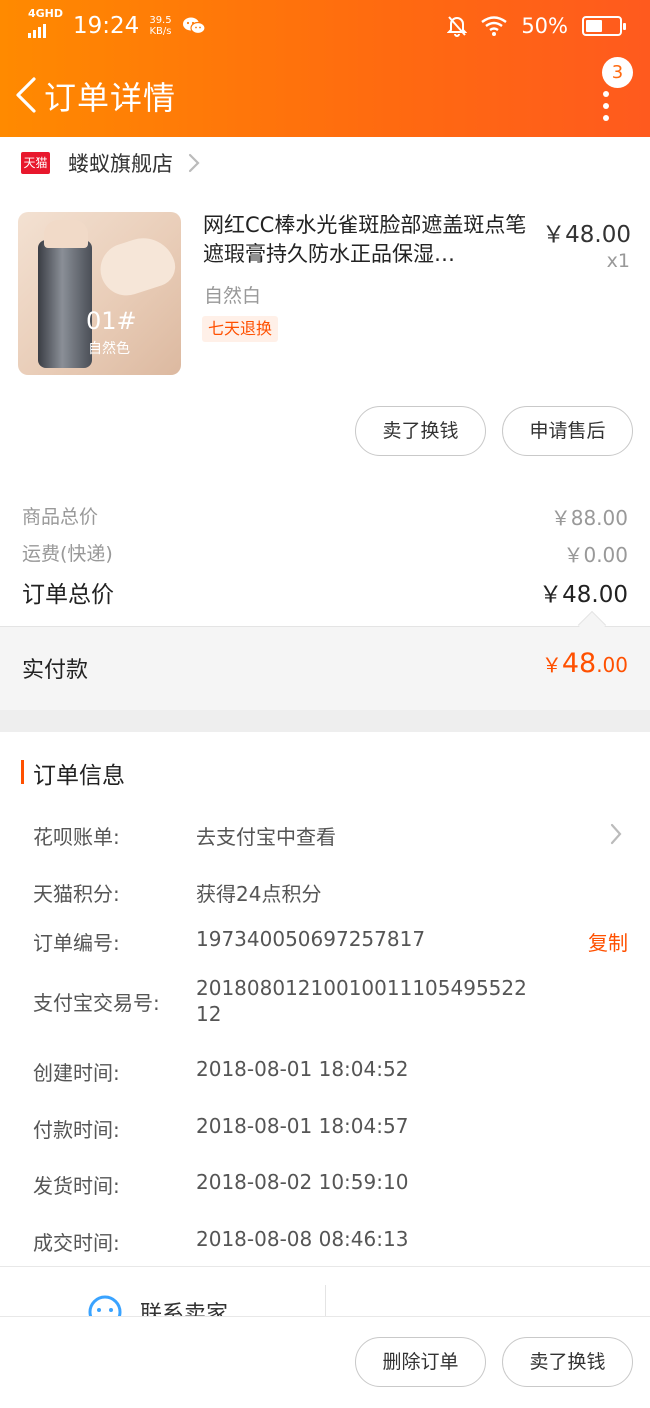  I want to click on wechat-icon, so click(194, 26).